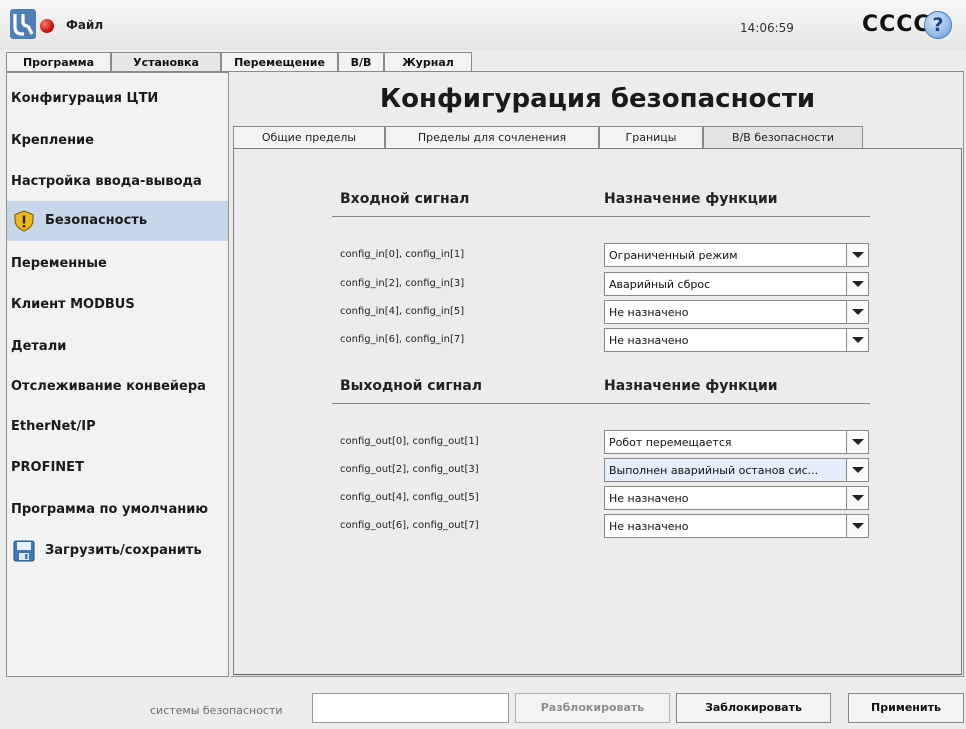  Describe the element at coordinates (53, 426) in the screenshot. I see `sidebar-item-label: EtherNet/IP` at that location.